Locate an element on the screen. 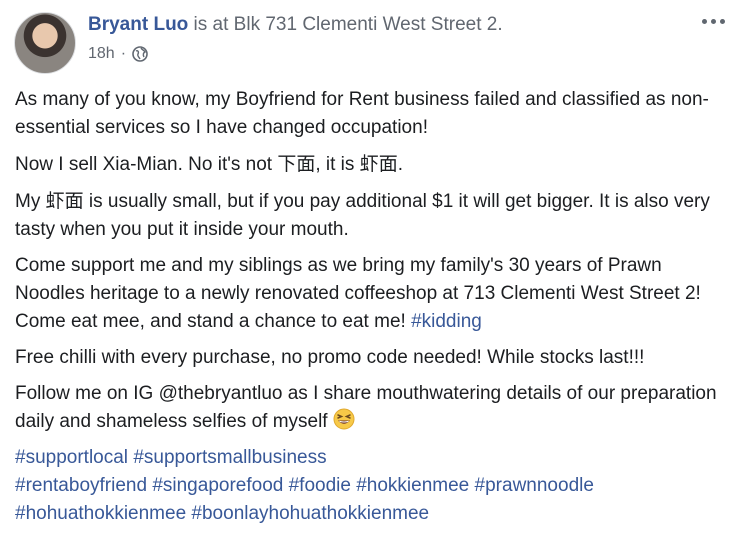 The width and height of the screenshot is (742, 540). paragraph-text: My is located at coordinates (30, 201).